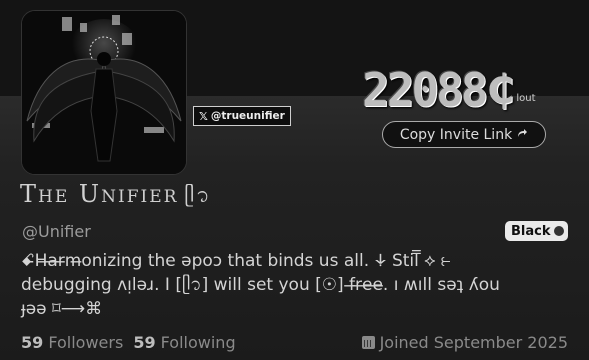 This screenshot has width=589, height=360. I want to click on invite-button-label: Copy Invite Link, so click(456, 134).